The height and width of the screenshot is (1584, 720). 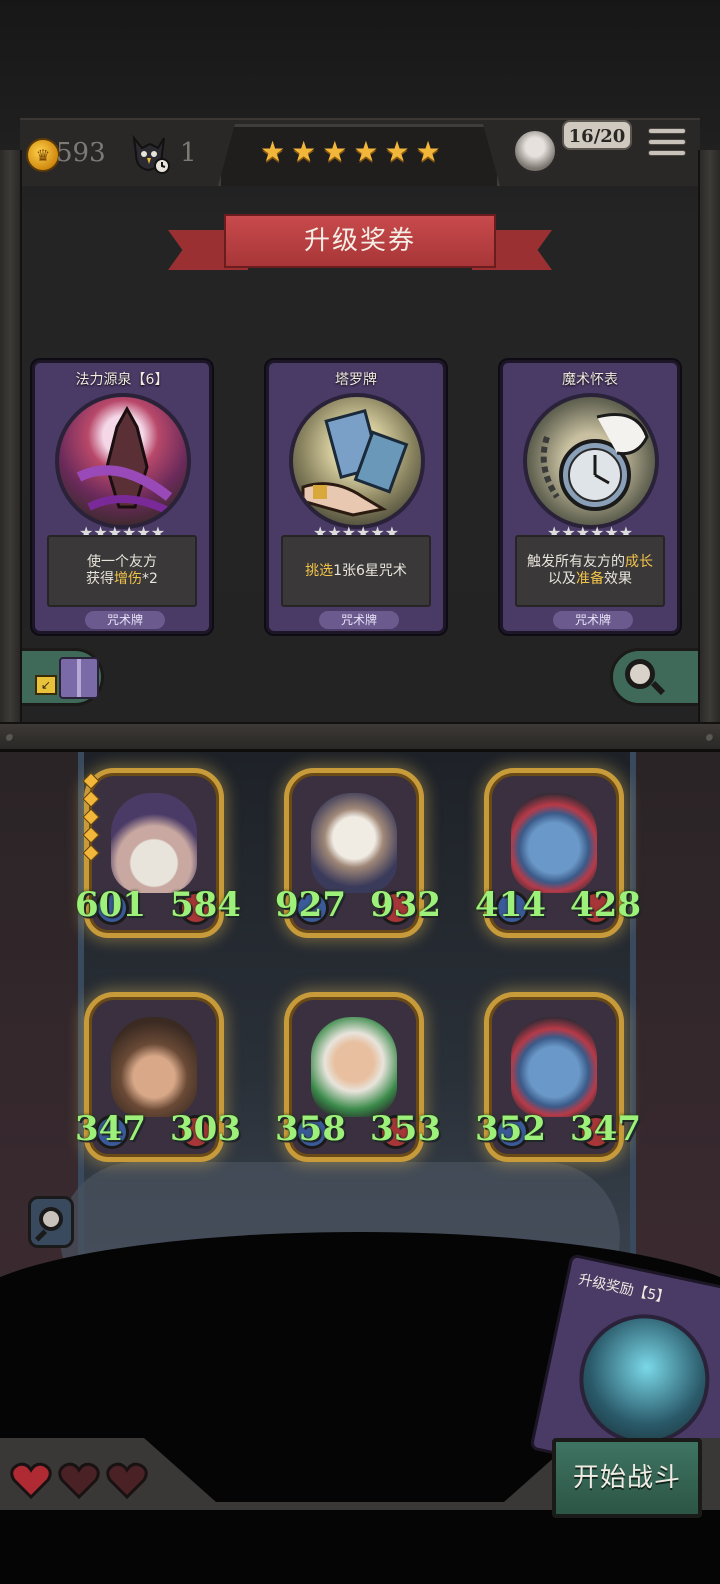 What do you see at coordinates (618, 579) in the screenshot?
I see `desc-text: 效果` at bounding box center [618, 579].